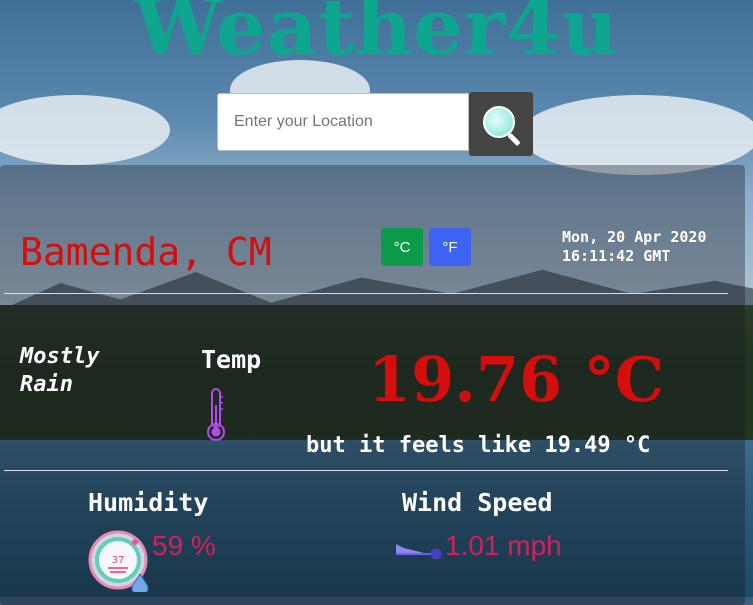 This screenshot has width=753, height=605. Describe the element at coordinates (376, 36) in the screenshot. I see `app-title: Weather4u` at that location.